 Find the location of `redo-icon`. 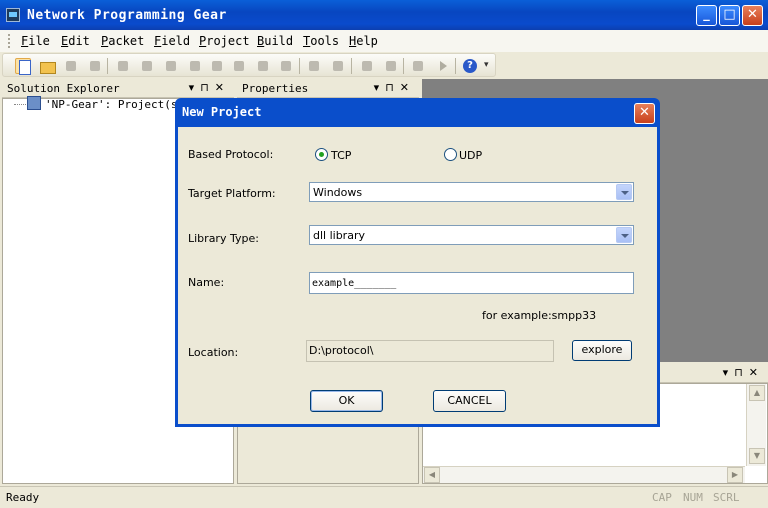

redo-icon is located at coordinates (217, 66).